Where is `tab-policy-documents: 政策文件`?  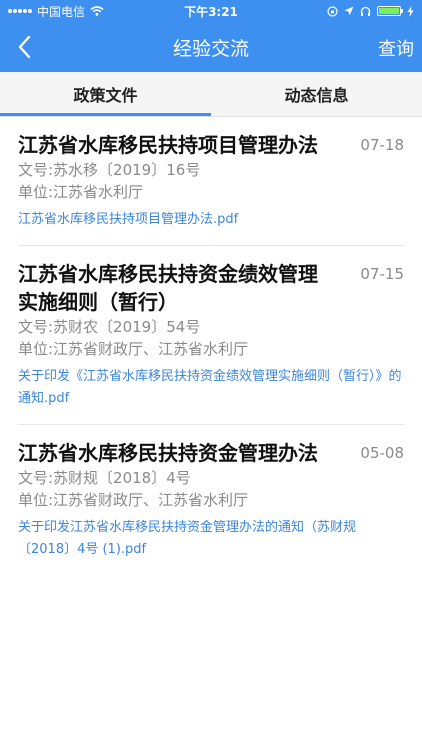
tab-policy-documents: 政策文件 is located at coordinates (105, 94).